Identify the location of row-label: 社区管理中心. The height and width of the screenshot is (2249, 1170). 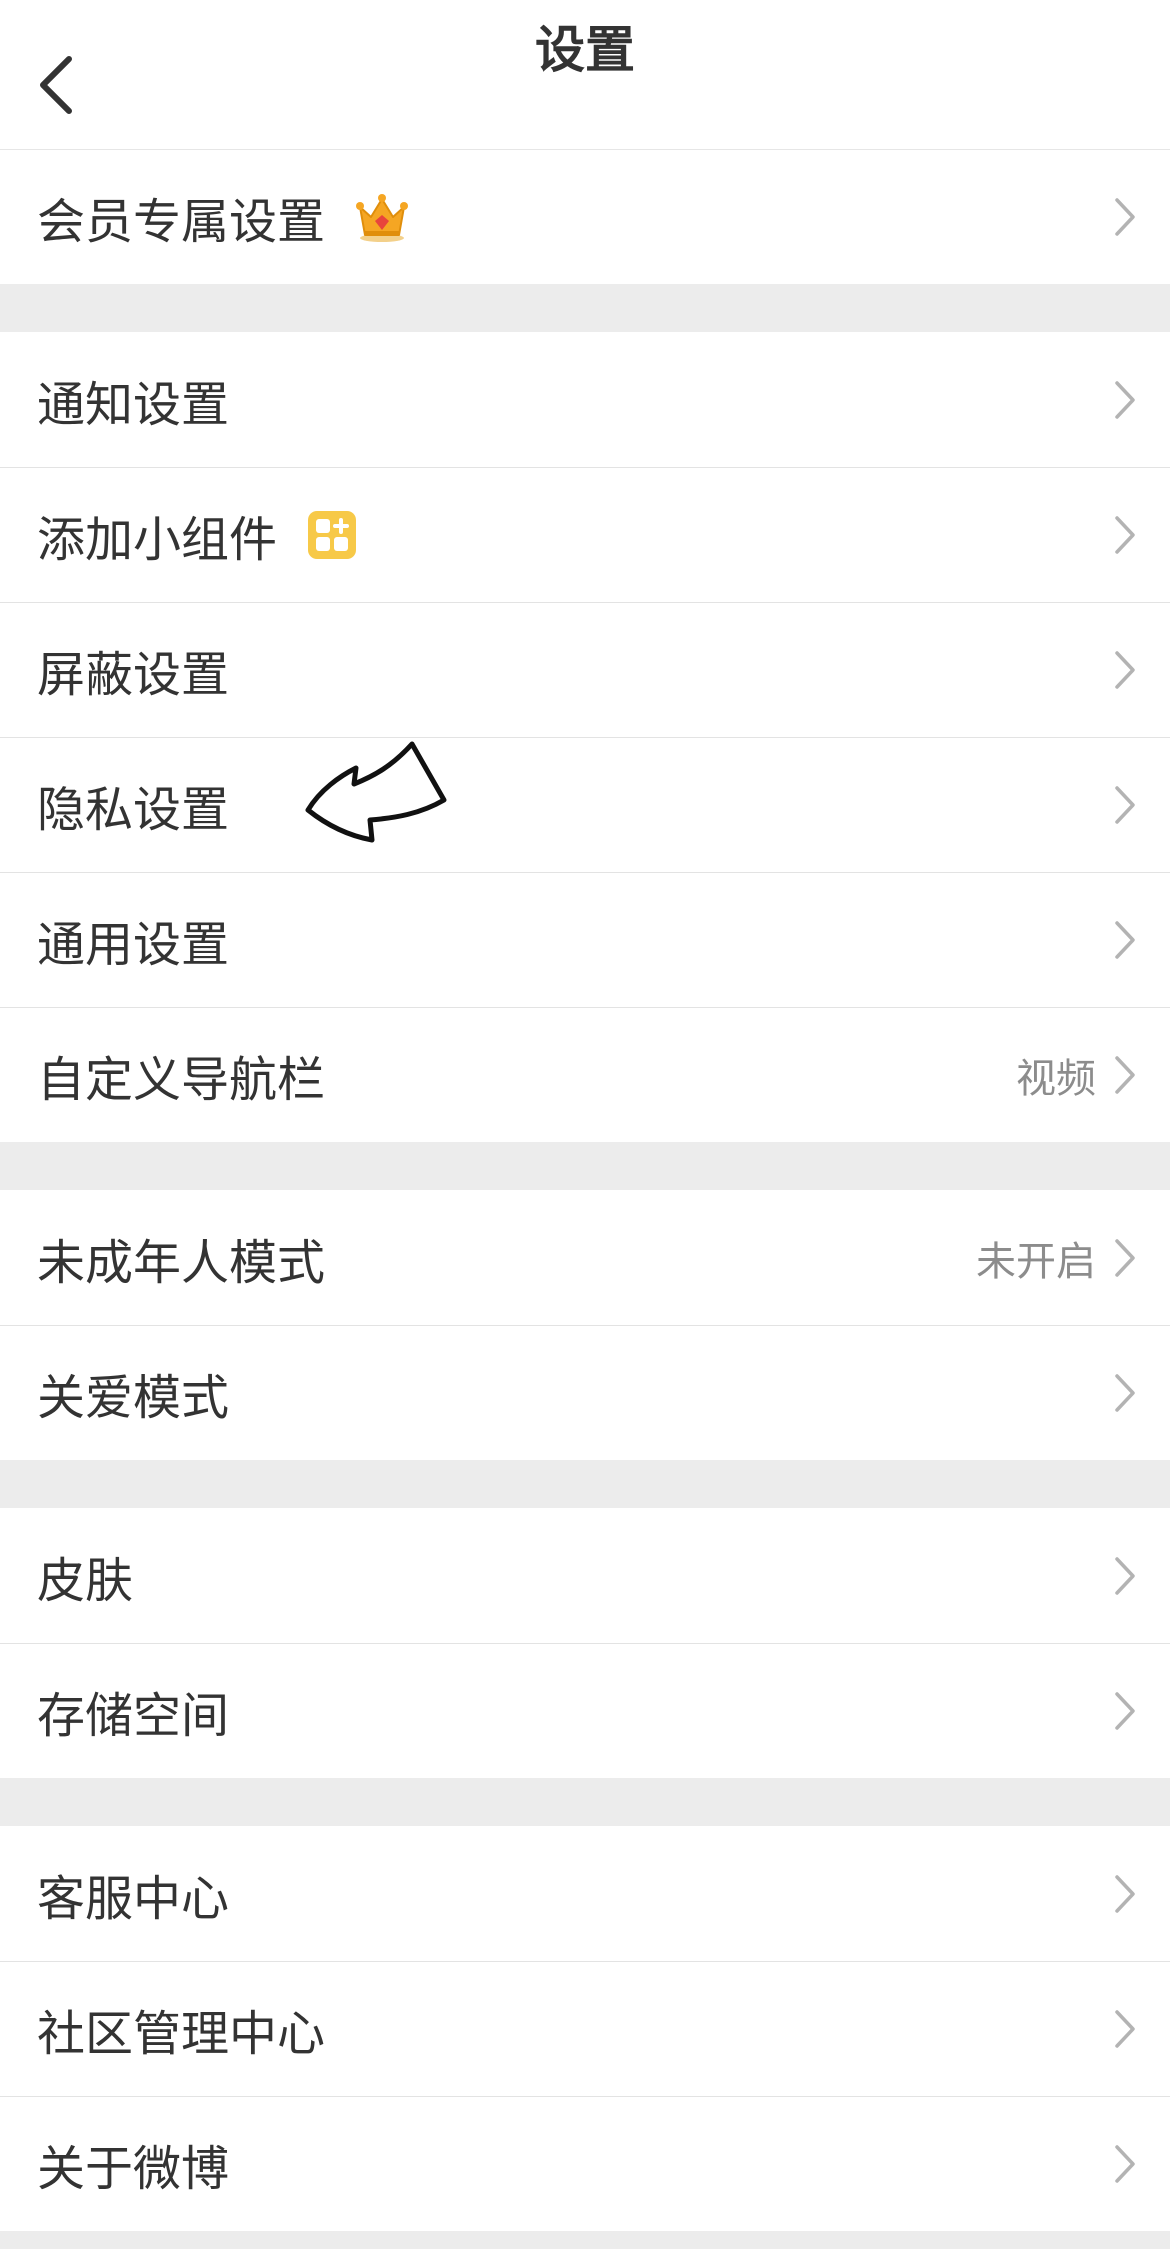
(181, 2033).